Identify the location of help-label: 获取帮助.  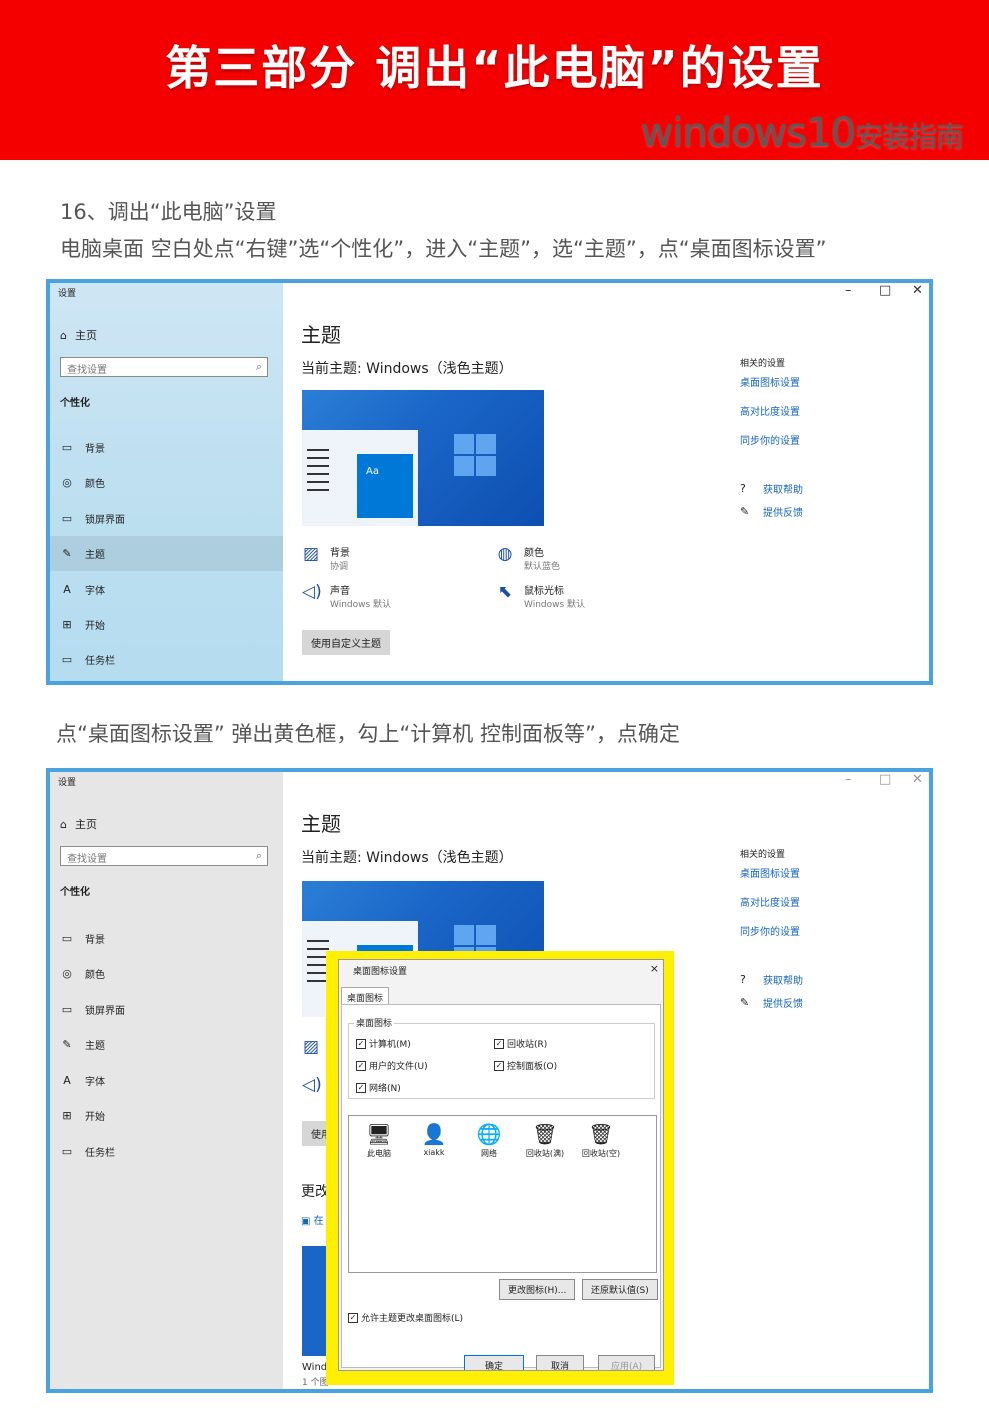
(783, 490).